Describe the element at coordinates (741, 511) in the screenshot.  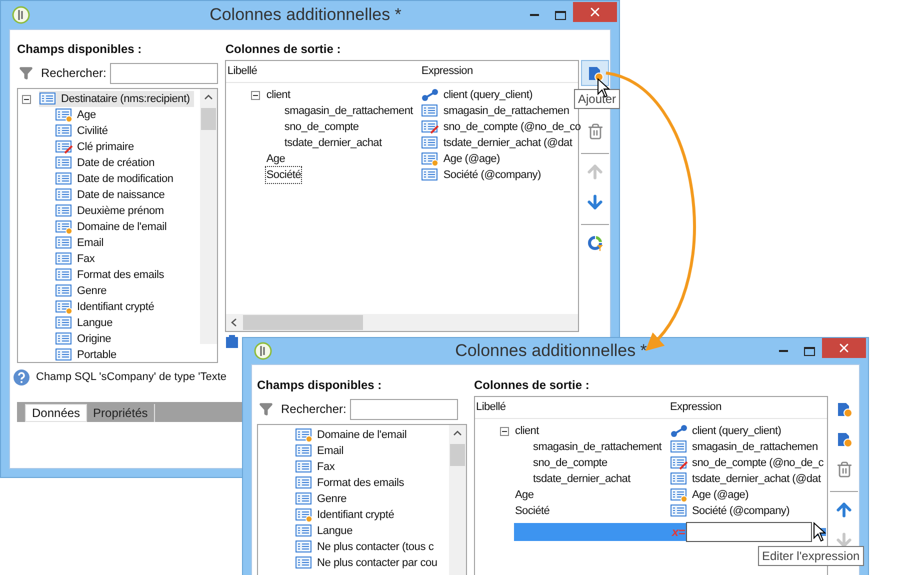
I see `column-expression: Société (@company)` at that location.